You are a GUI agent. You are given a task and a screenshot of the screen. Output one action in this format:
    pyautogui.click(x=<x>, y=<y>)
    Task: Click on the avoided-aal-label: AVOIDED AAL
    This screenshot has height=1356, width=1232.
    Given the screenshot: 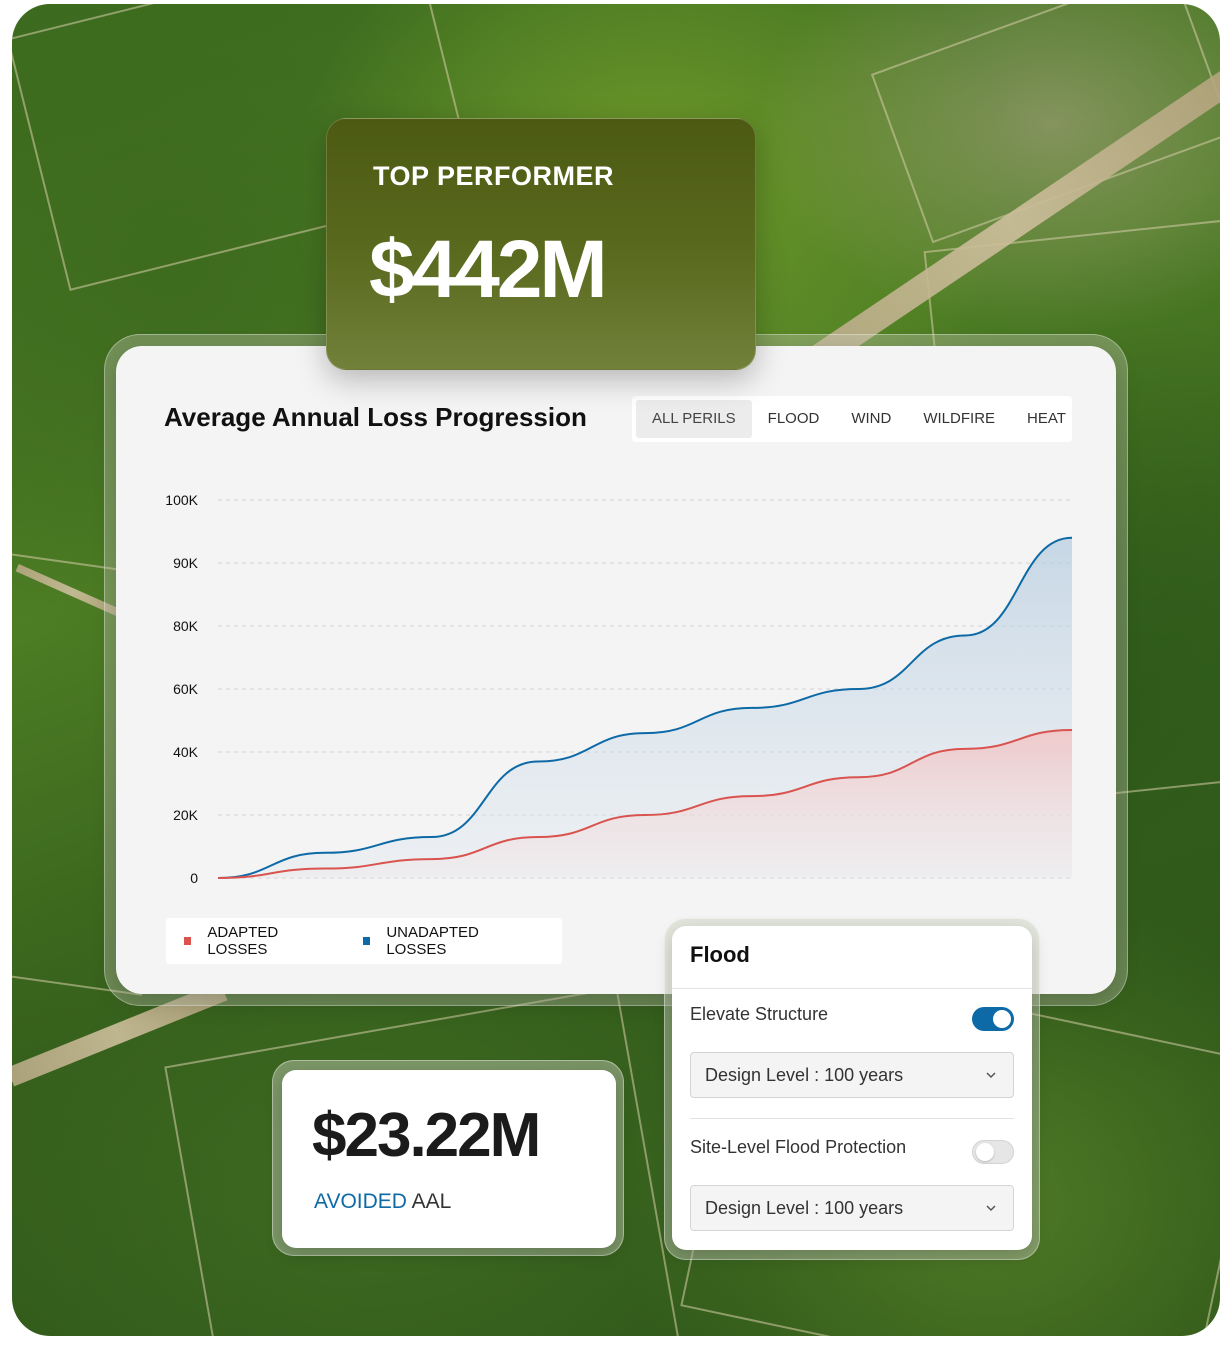 What is the action you would take?
    pyautogui.click(x=382, y=1202)
    